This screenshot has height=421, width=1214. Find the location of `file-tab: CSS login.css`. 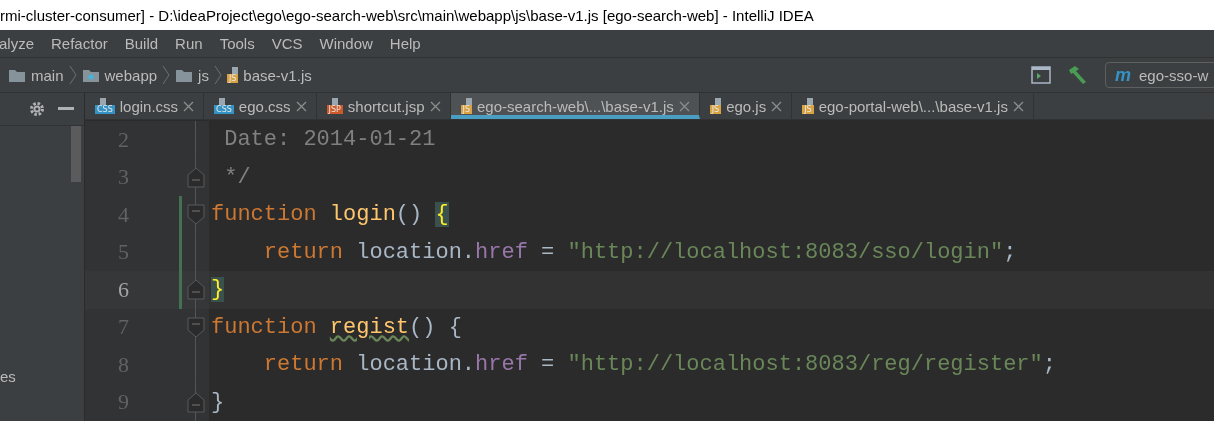

file-tab: CSS login.css is located at coordinates (145, 106).